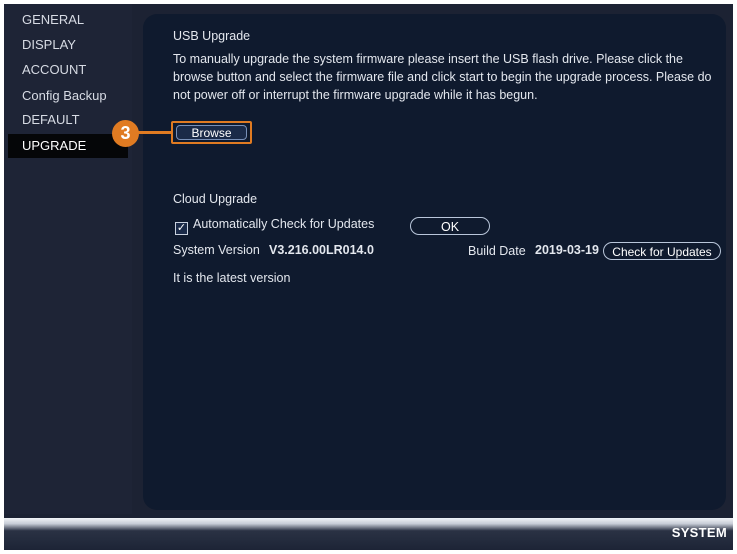 This screenshot has width=737, height=554. Describe the element at coordinates (216, 250) in the screenshot. I see `system-version-label: System Version` at that location.